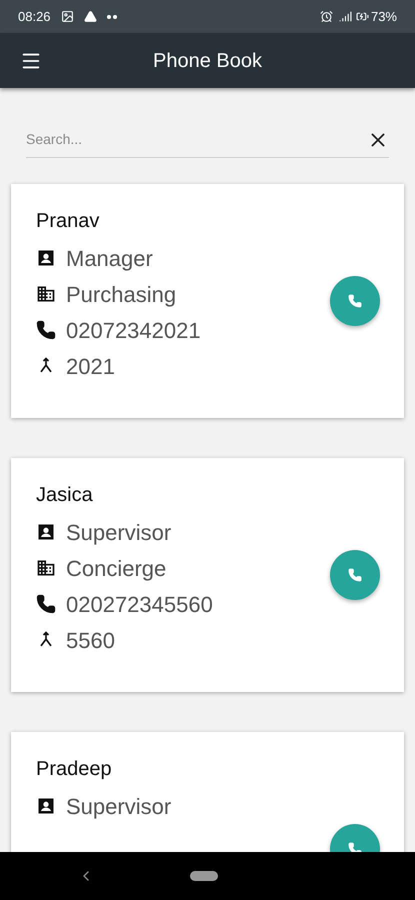 This screenshot has height=900, width=415. Describe the element at coordinates (139, 604) in the screenshot. I see `contact-detail: 020272345560` at that location.